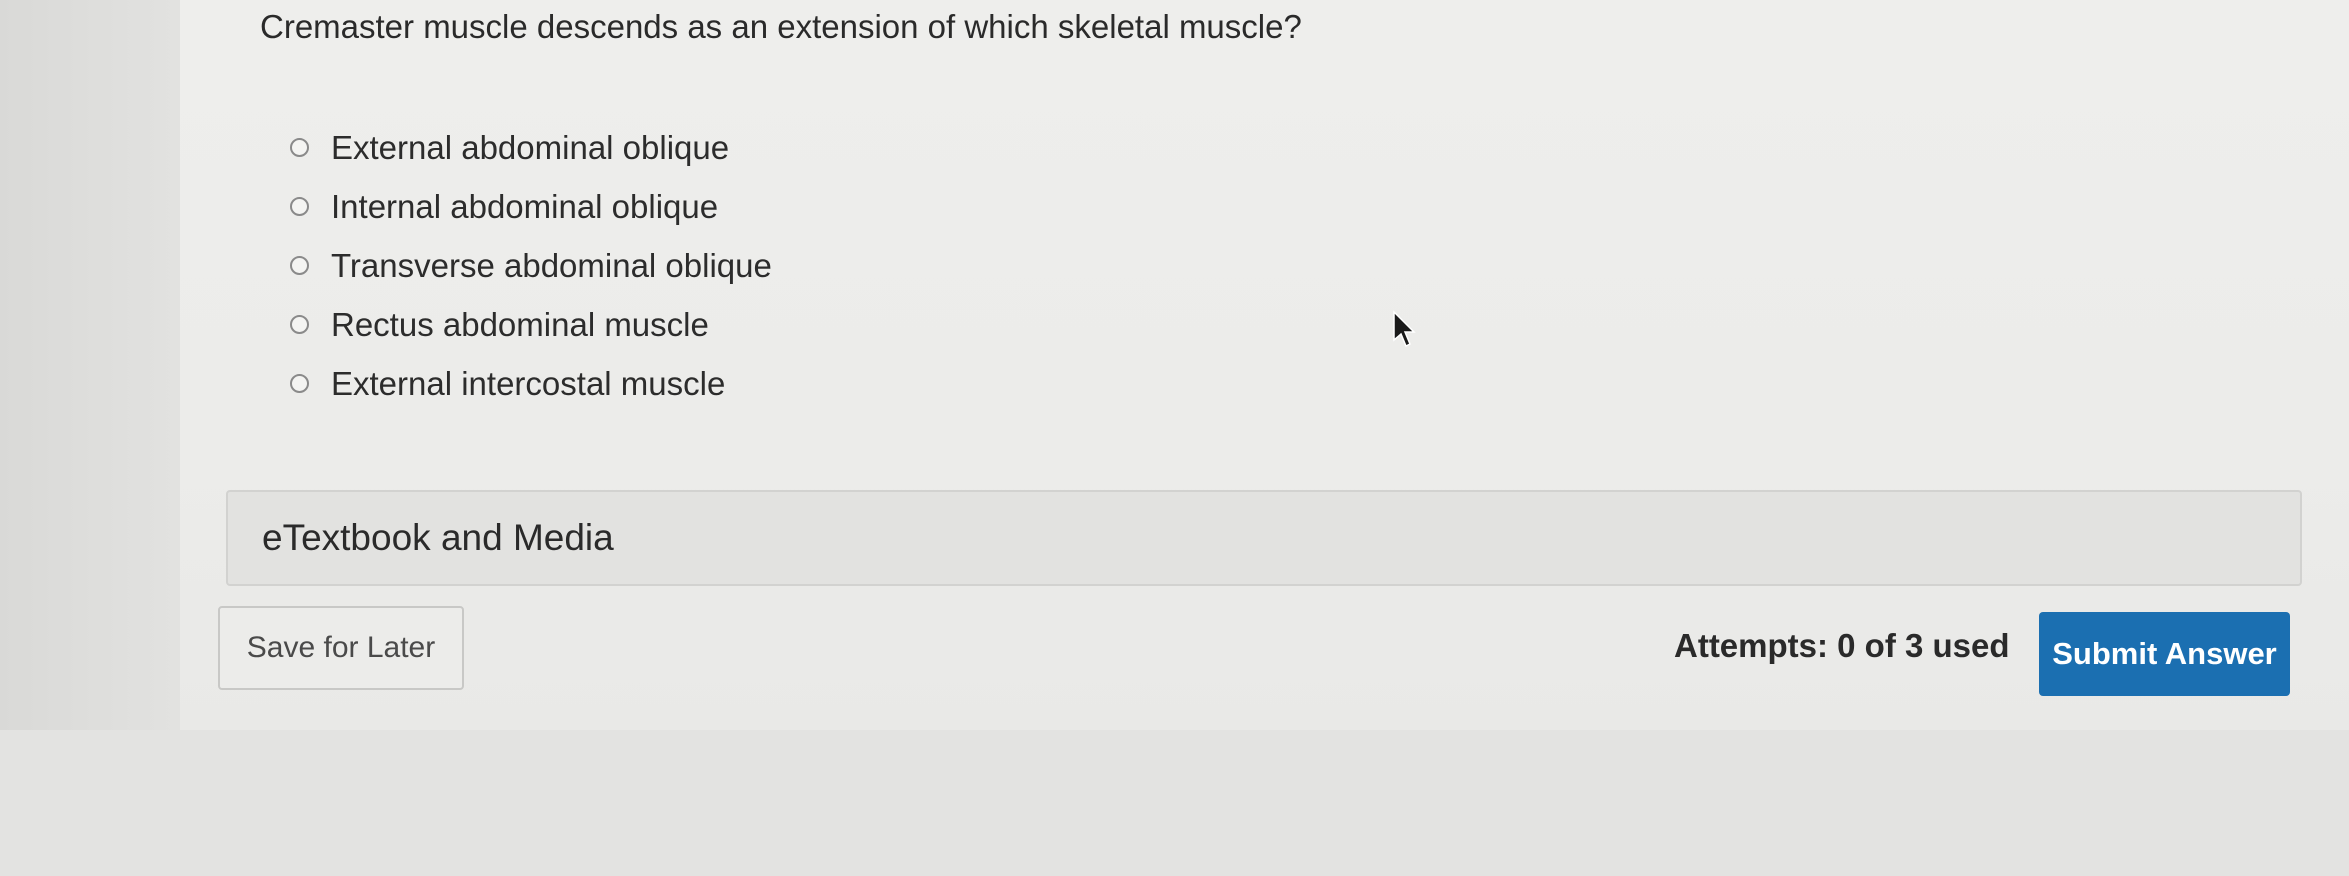  I want to click on option-transverse-abdominal-oblique: Transverse abdominal oblique, so click(531, 265).